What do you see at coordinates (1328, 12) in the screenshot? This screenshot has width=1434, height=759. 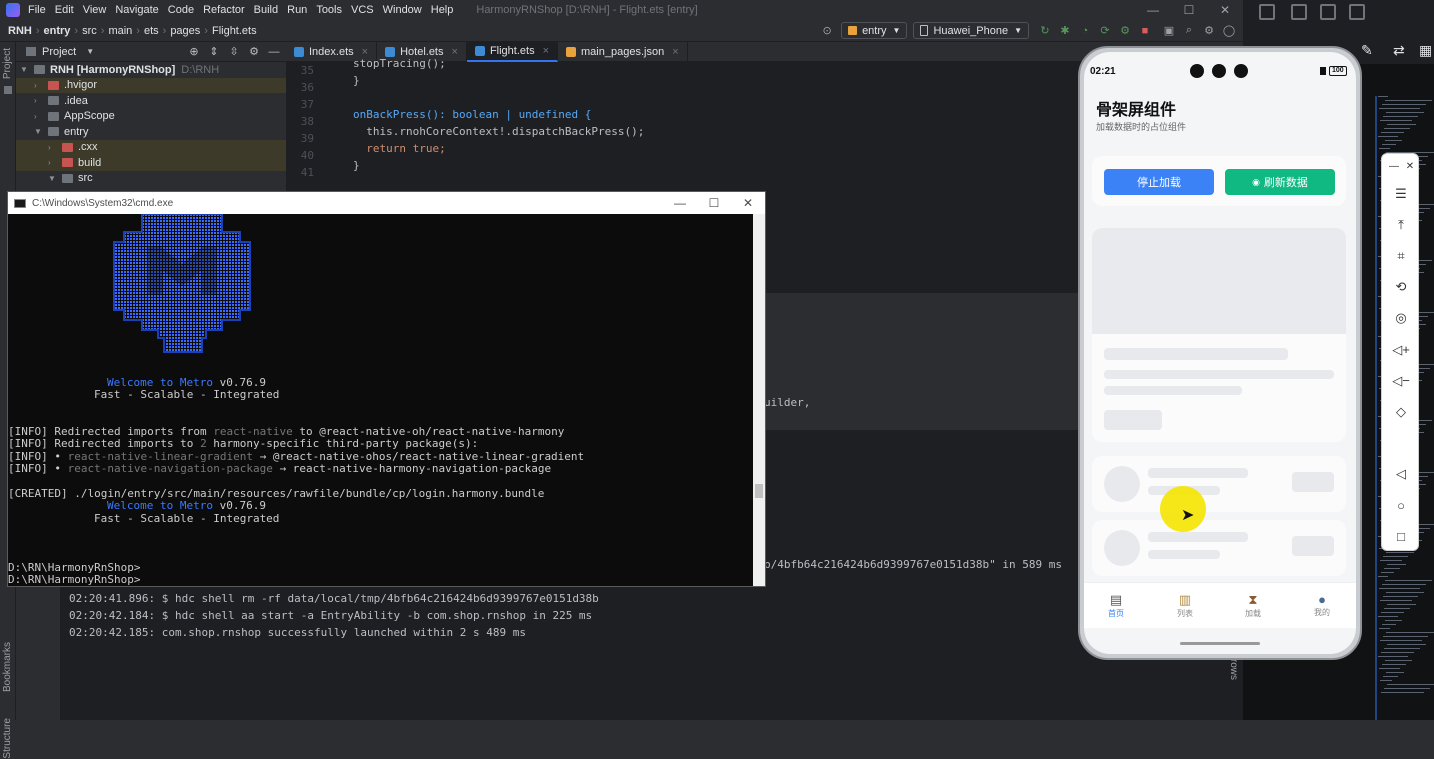 I see `split-icon` at bounding box center [1328, 12].